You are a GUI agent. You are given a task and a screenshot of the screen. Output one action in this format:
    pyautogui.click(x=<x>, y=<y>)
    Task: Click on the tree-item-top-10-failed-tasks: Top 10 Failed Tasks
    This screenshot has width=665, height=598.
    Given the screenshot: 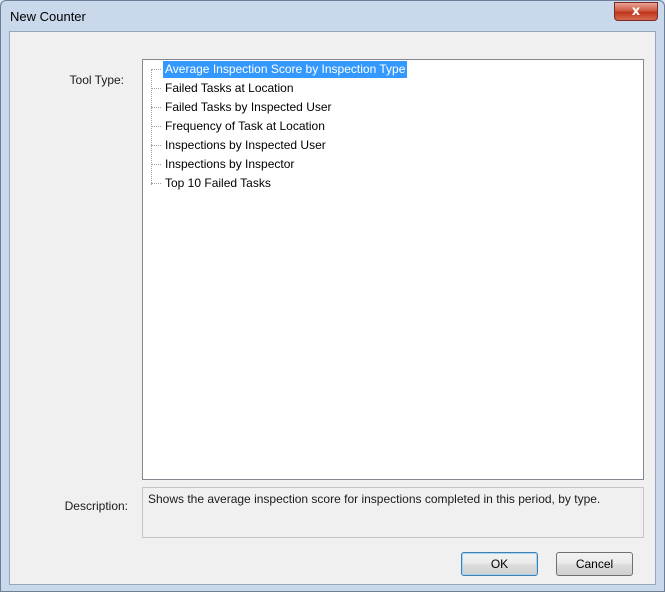 What is the action you would take?
    pyautogui.click(x=212, y=183)
    